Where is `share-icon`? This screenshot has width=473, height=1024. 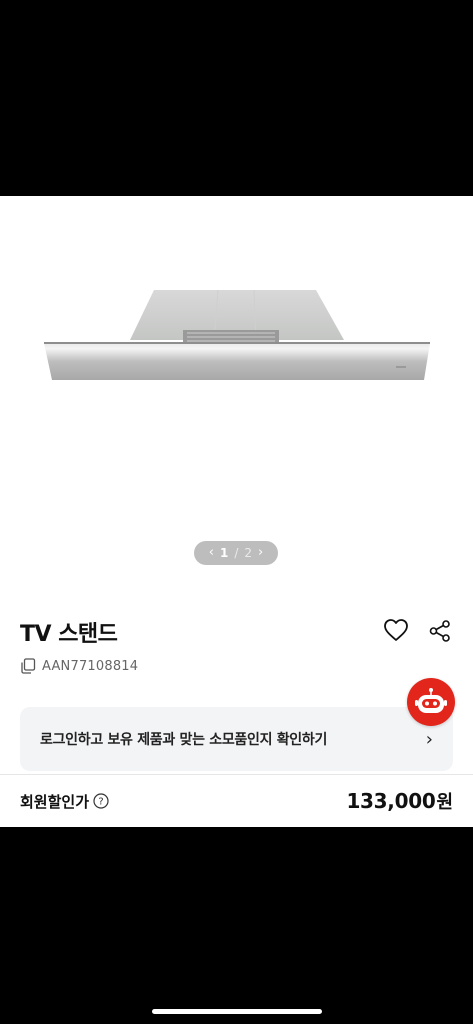
share-icon is located at coordinates (440, 631).